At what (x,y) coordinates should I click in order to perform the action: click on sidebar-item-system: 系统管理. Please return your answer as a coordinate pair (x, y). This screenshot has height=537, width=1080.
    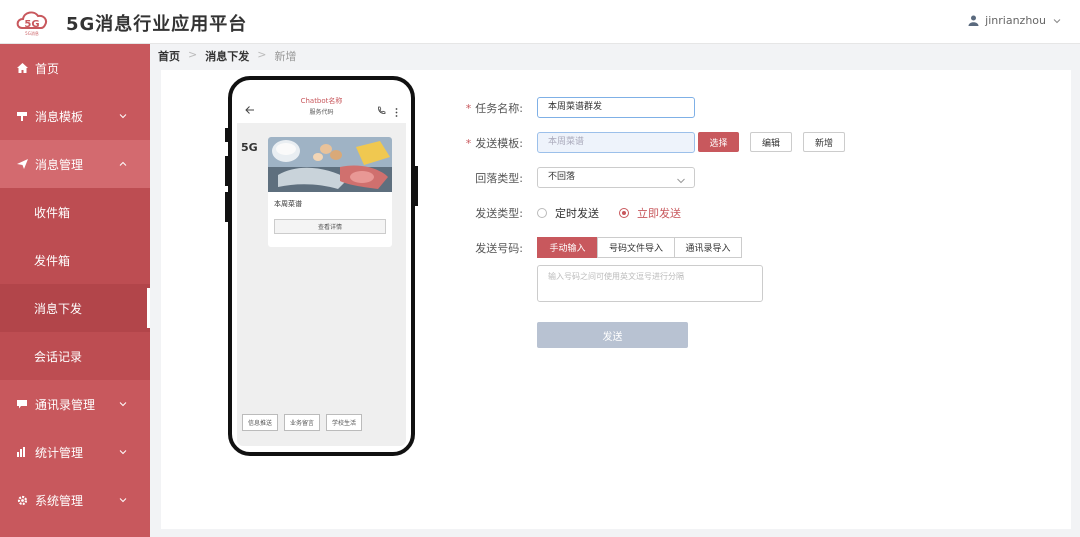
    Looking at the image, I should click on (75, 500).